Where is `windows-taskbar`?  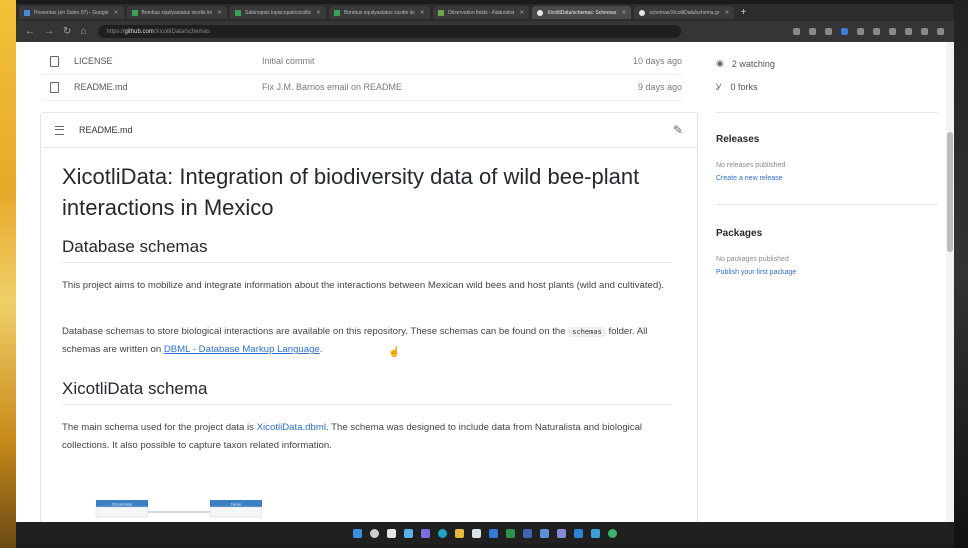 windows-taskbar is located at coordinates (485, 533).